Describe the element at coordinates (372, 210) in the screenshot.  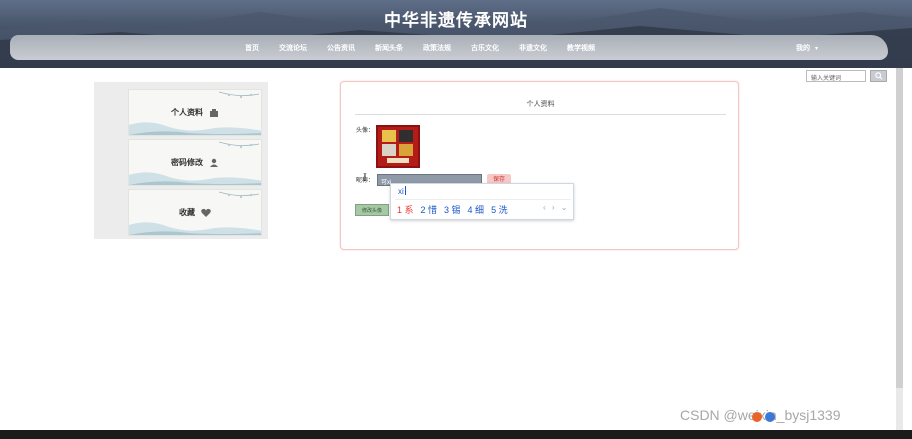
I see `upload-avatar-button: 修改头像` at that location.